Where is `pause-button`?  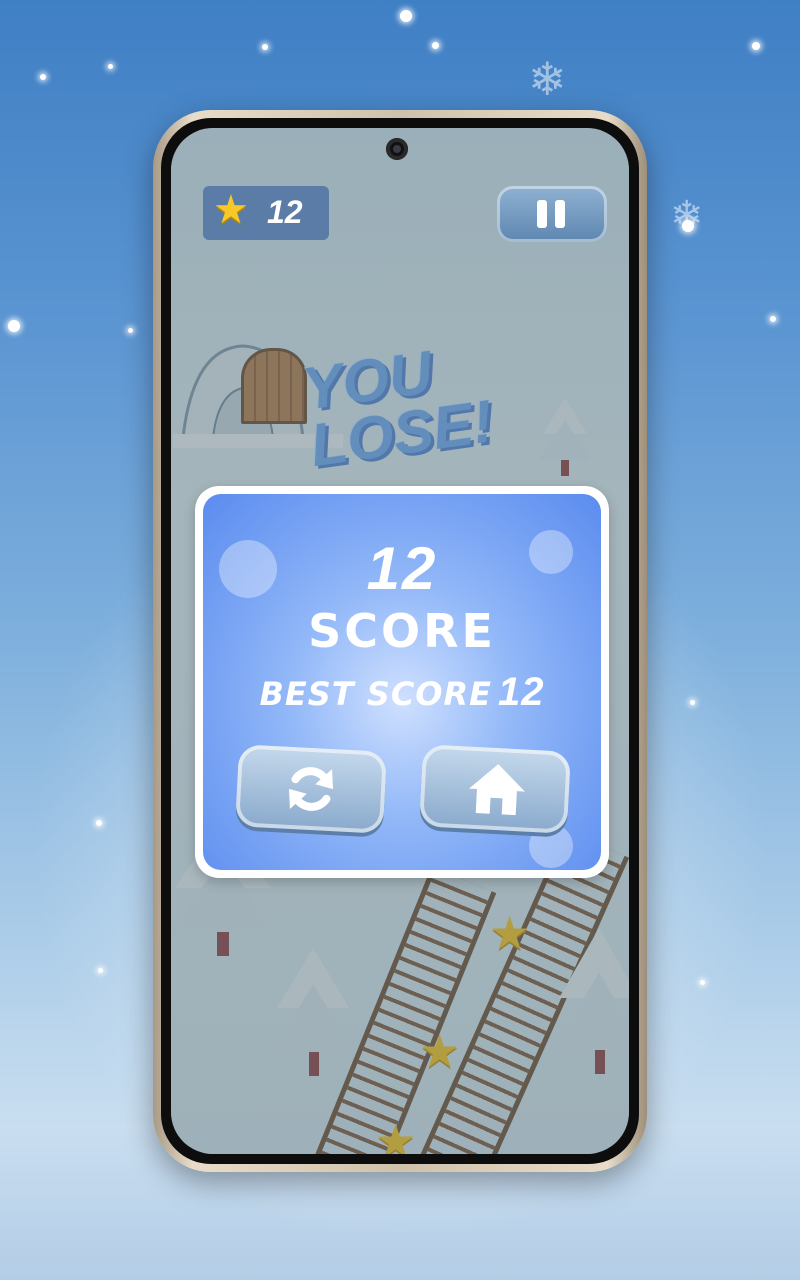 pause-button is located at coordinates (552, 214).